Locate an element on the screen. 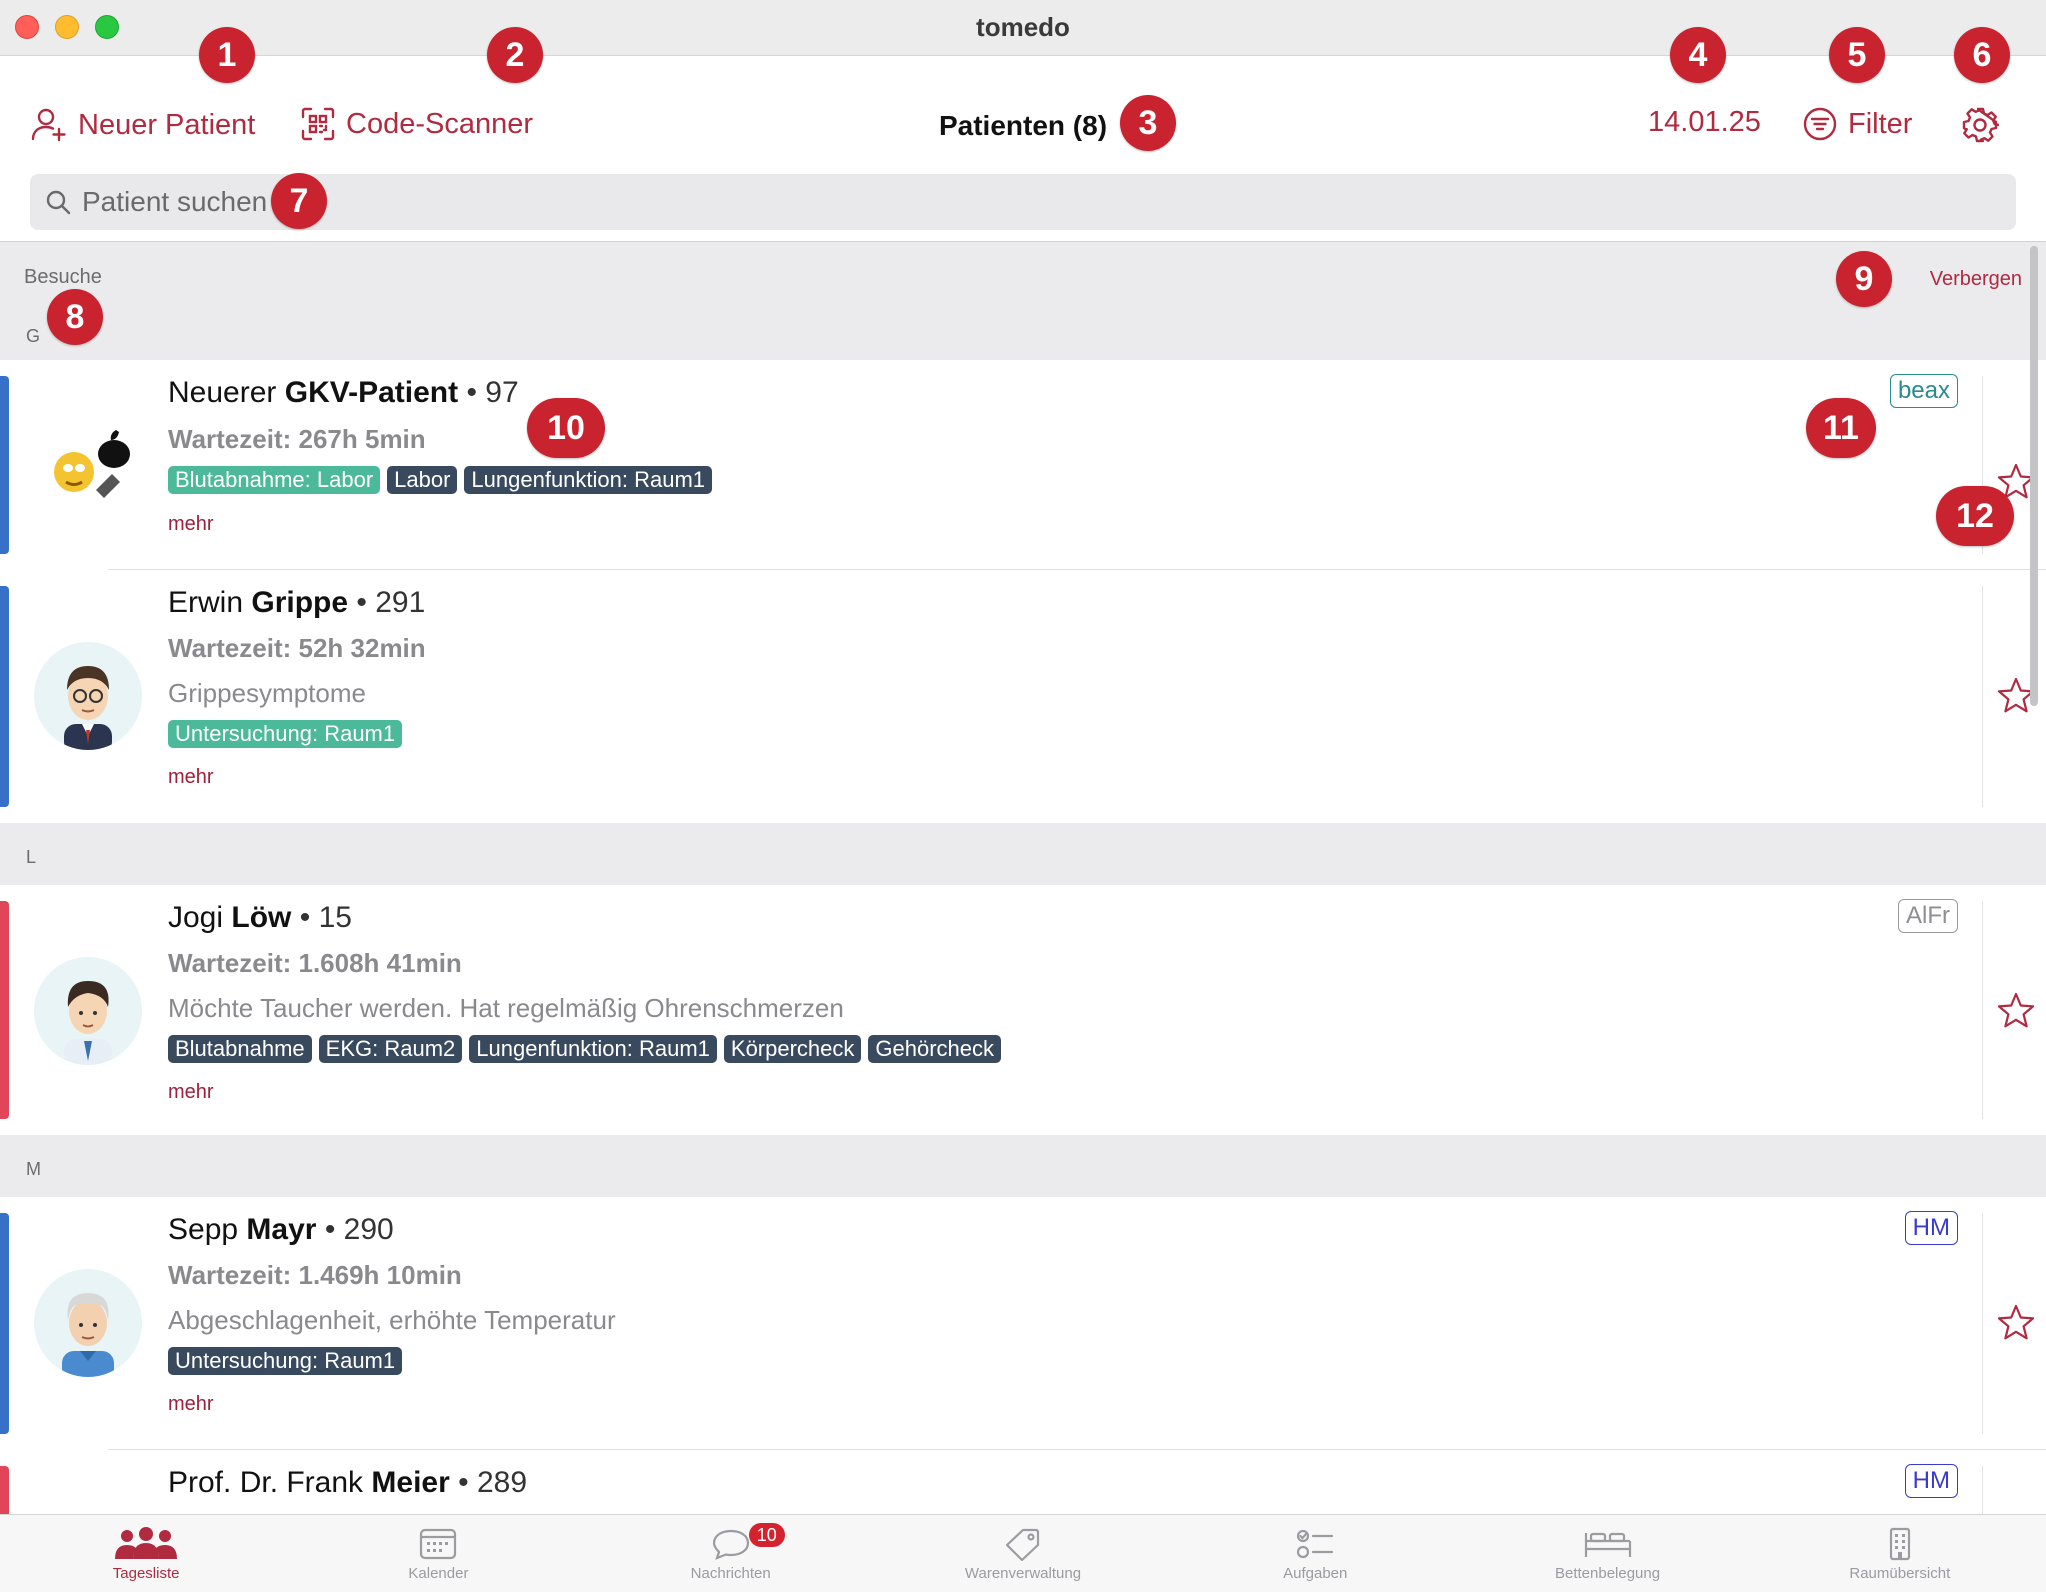 The image size is (2046, 1592). patient-name: Prof. Dr. Frank Meier • 289 is located at coordinates (347, 1483).